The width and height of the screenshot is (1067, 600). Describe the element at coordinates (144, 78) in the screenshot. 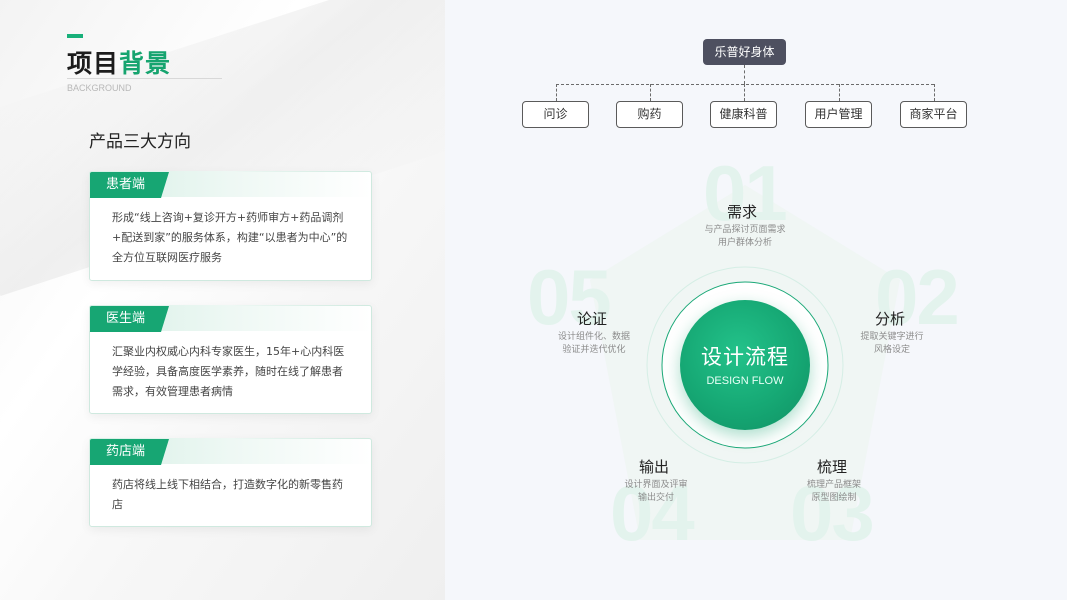

I see `title-divider` at that location.